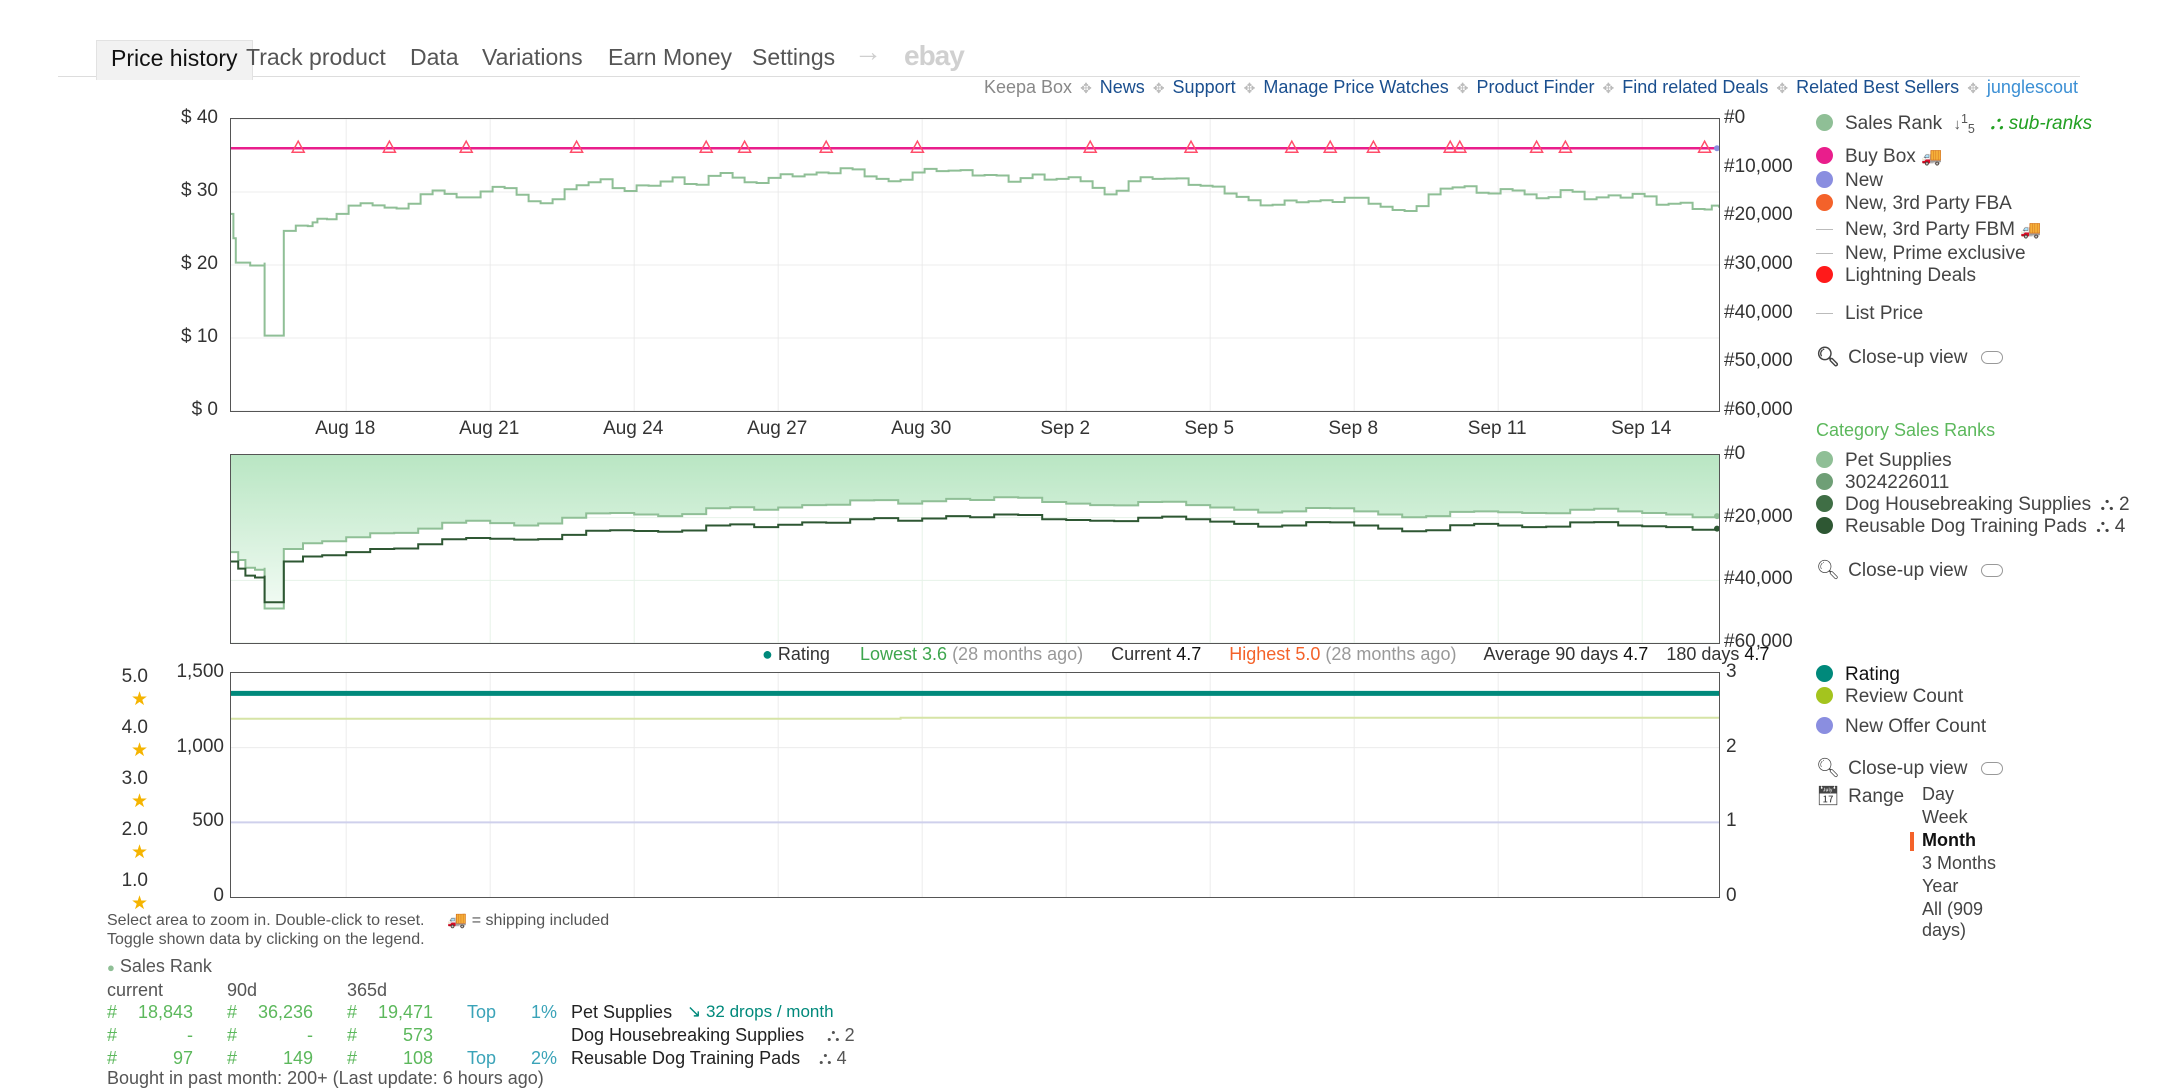  Describe the element at coordinates (1973, 461) in the screenshot. I see `legend-pet-supplies: Pet Supplies` at that location.